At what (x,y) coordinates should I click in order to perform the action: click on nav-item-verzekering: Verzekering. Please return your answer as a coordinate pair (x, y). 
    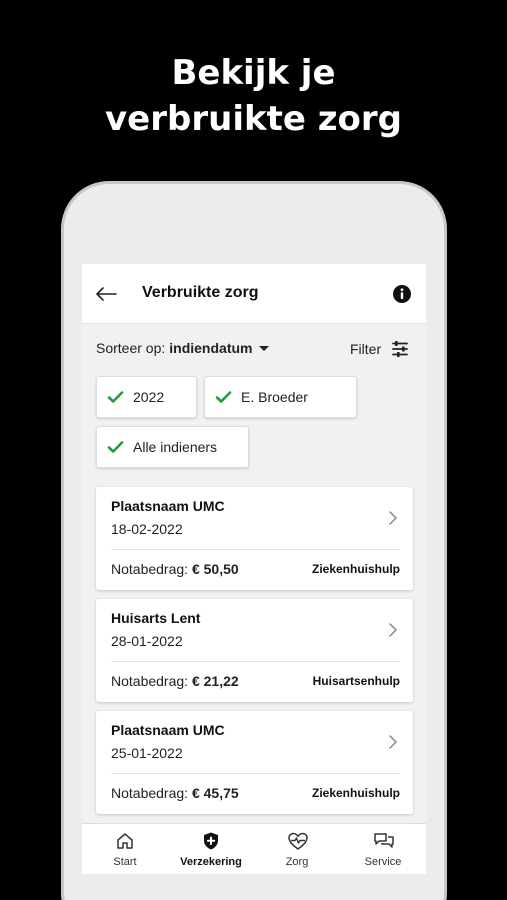
    Looking at the image, I should click on (211, 849).